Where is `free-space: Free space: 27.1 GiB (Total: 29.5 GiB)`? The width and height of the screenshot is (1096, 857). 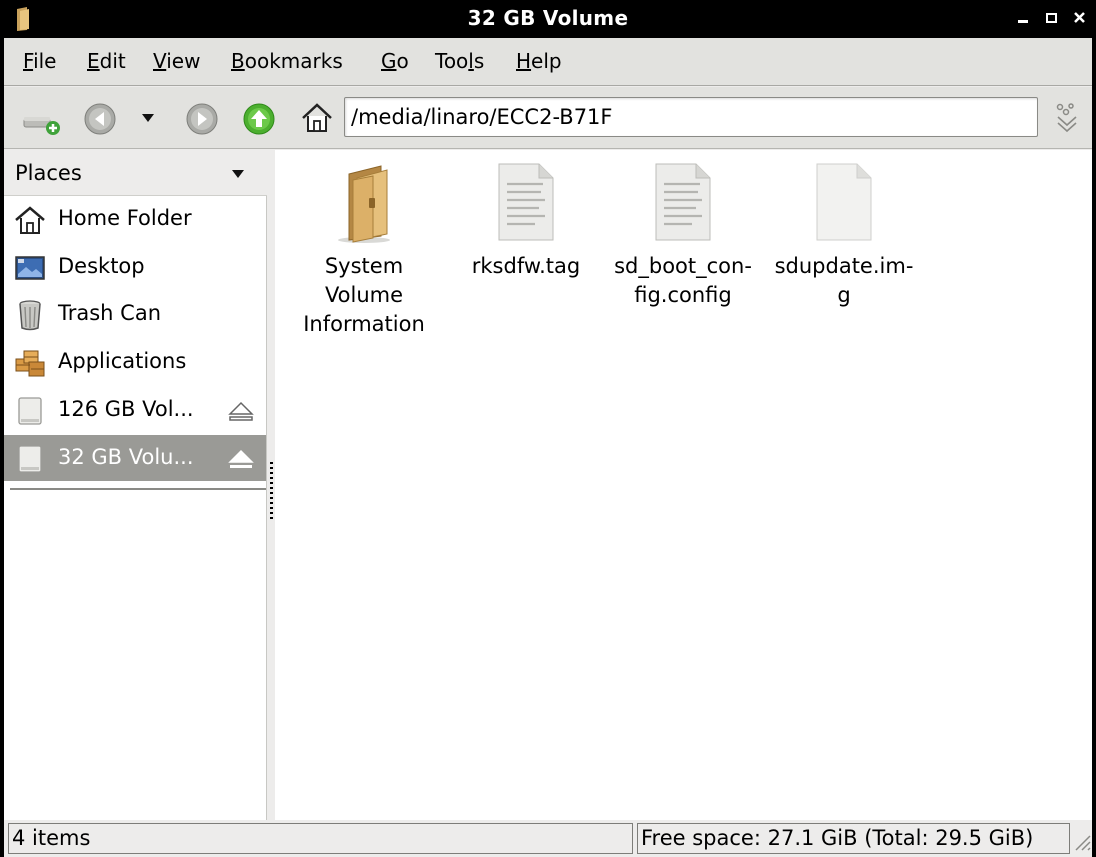 free-space: Free space: 27.1 GiB (Total: 29.5 GiB) is located at coordinates (853, 838).